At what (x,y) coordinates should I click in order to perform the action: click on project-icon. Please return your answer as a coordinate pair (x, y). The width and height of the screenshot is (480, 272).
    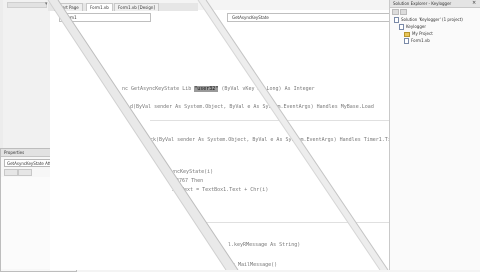
    Looking at the image, I should click on (401, 27).